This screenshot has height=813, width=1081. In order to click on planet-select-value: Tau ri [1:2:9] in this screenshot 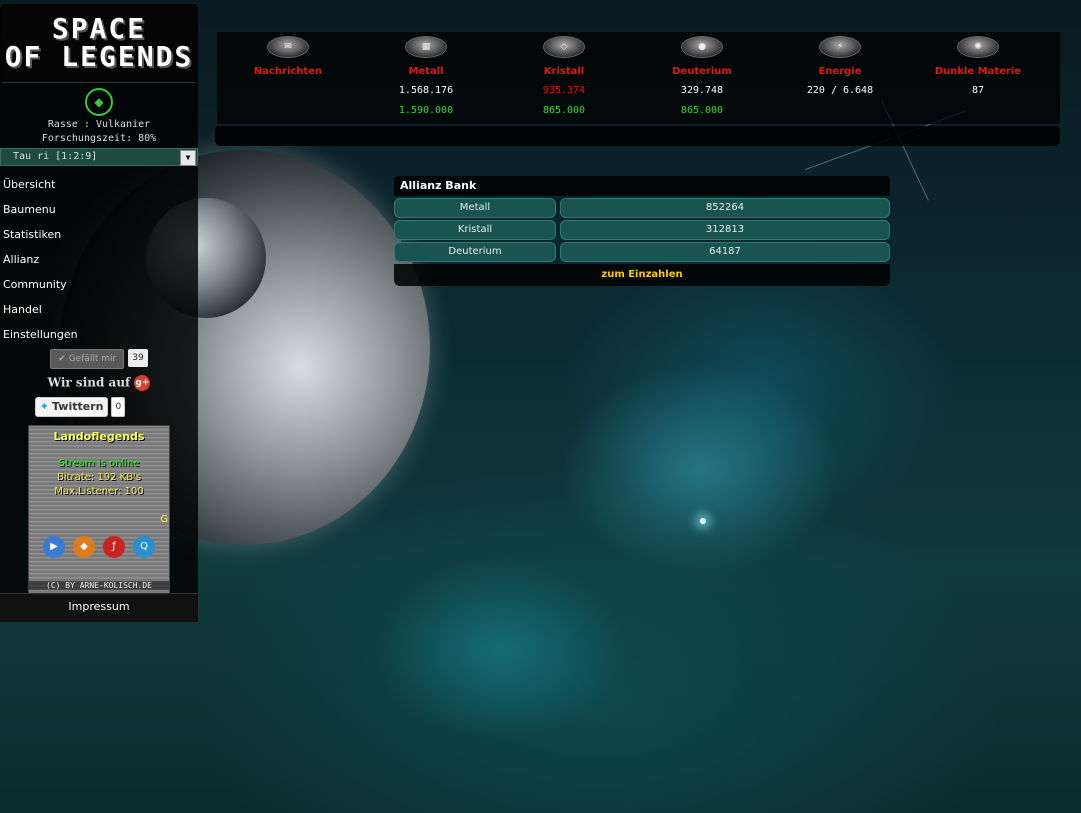, I will do `click(55, 156)`.